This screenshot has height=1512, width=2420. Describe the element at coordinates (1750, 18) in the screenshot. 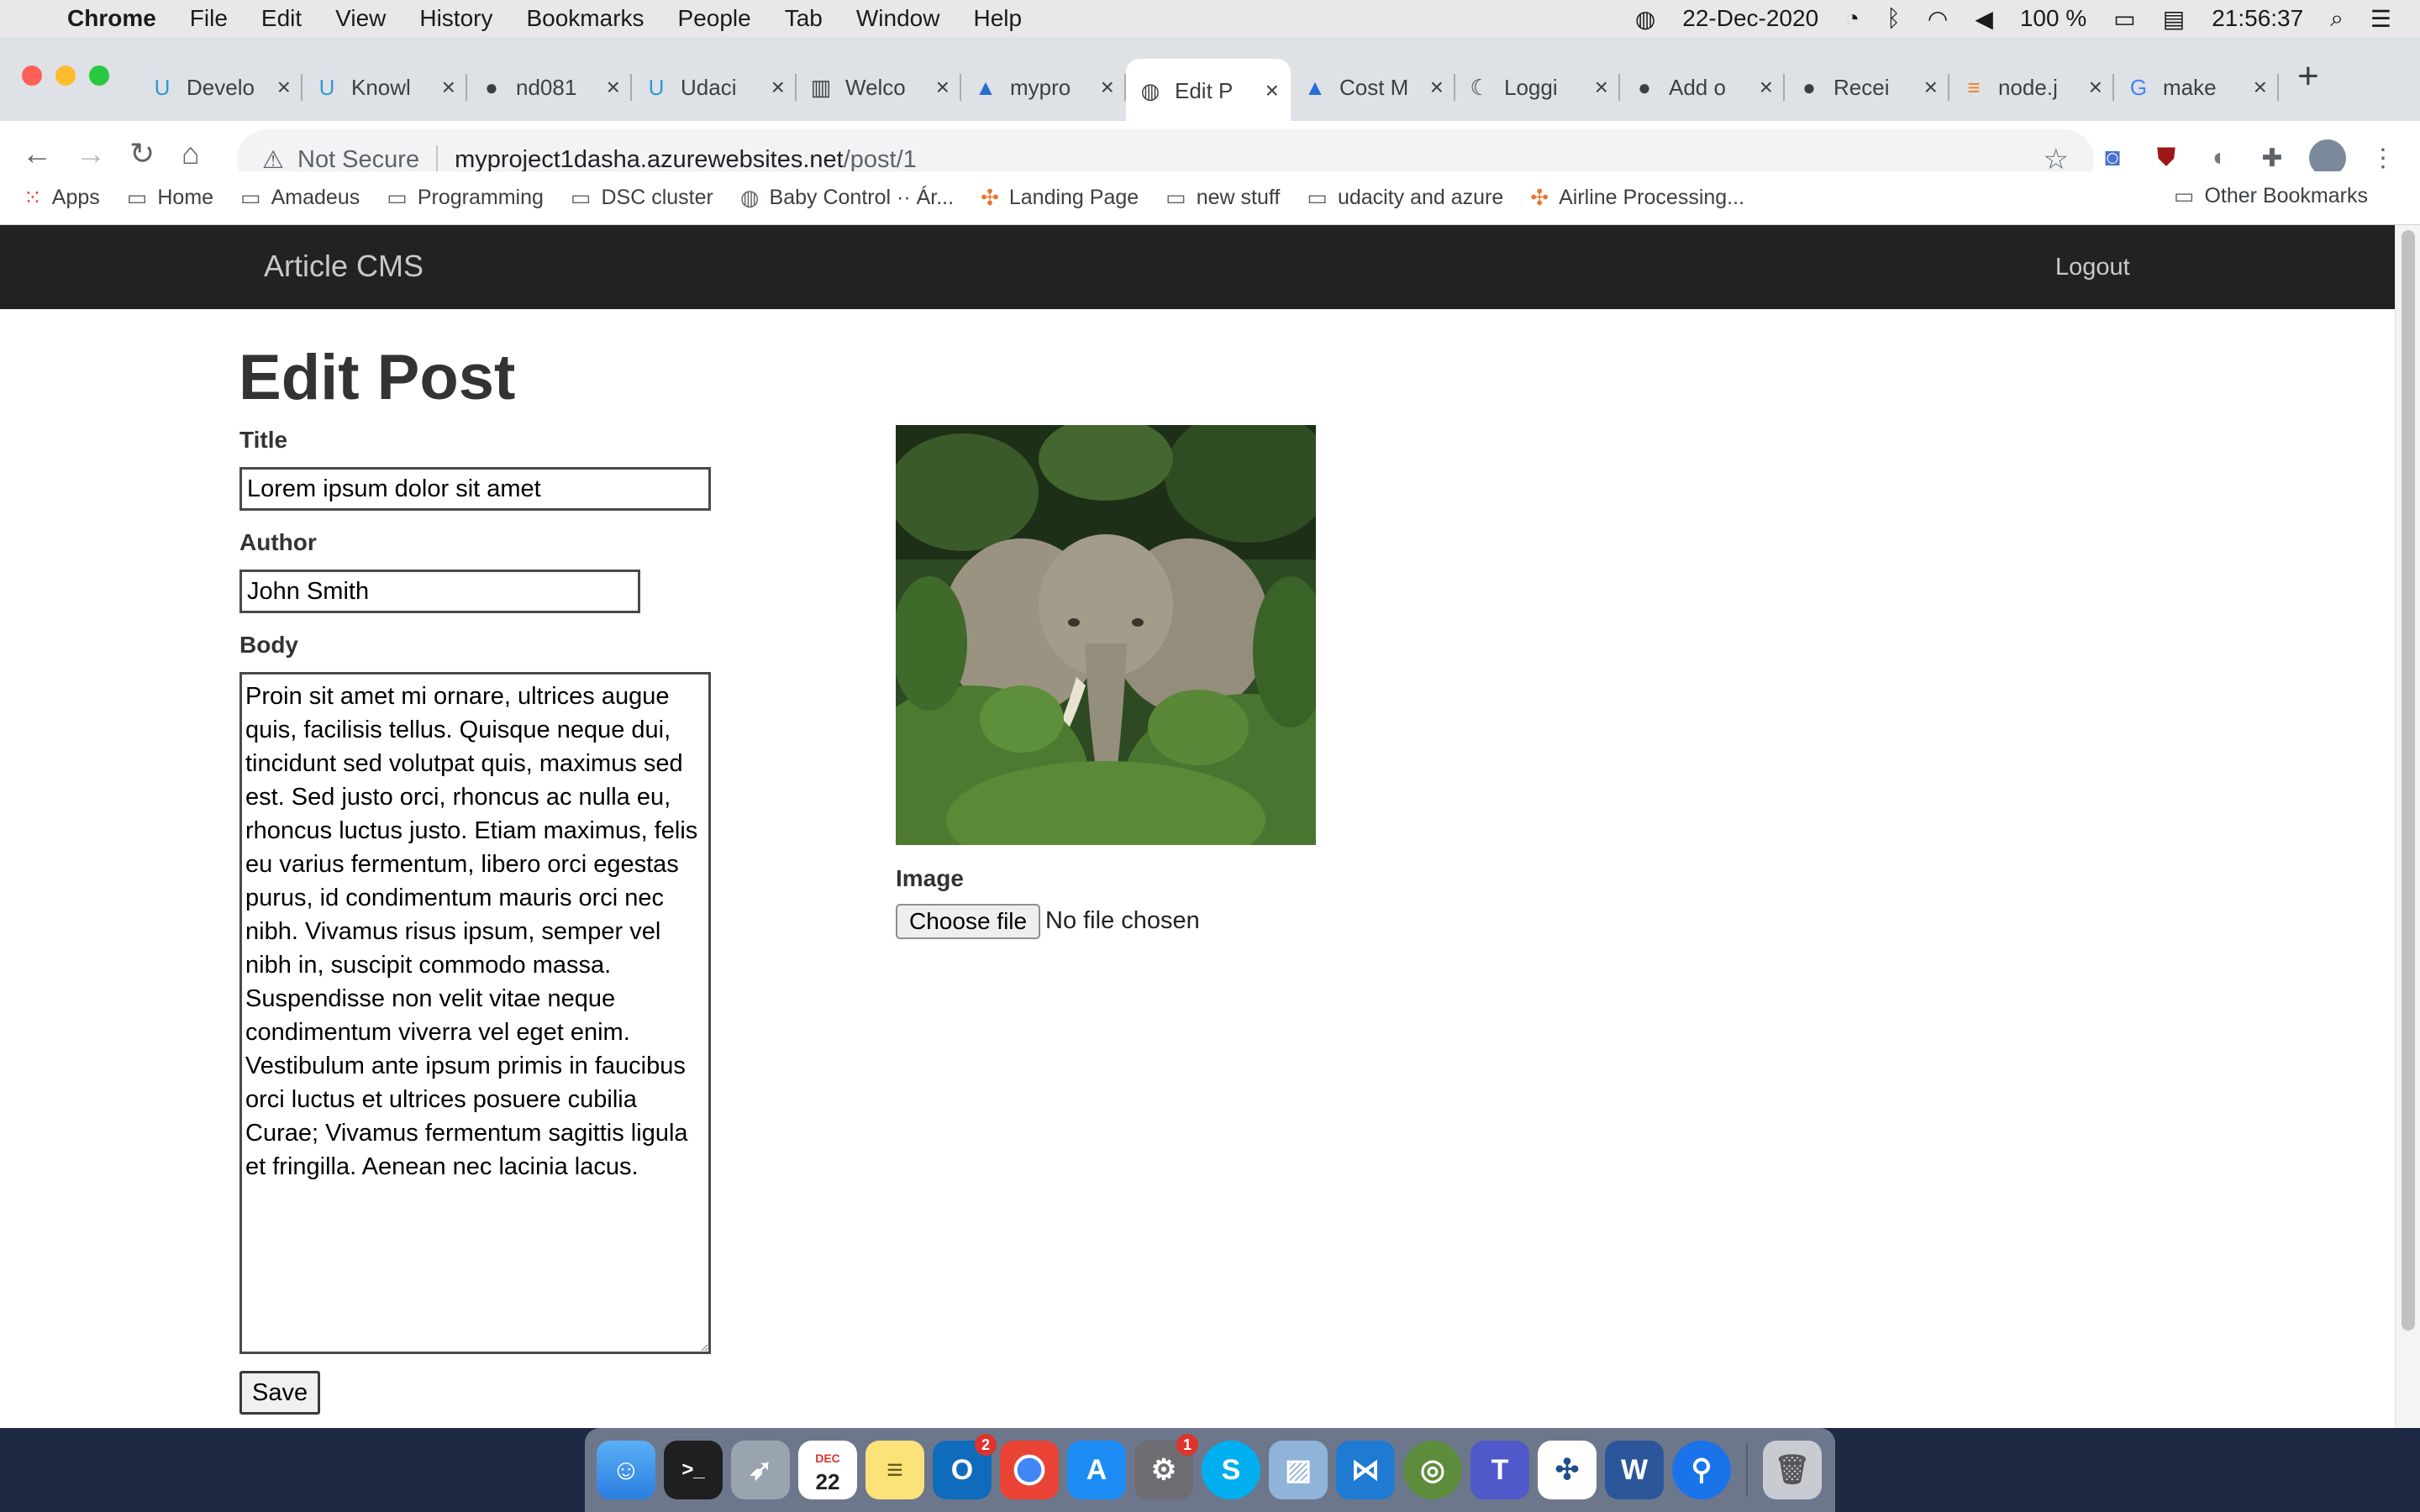

I see `menu-date: 22-Dec-2020` at that location.